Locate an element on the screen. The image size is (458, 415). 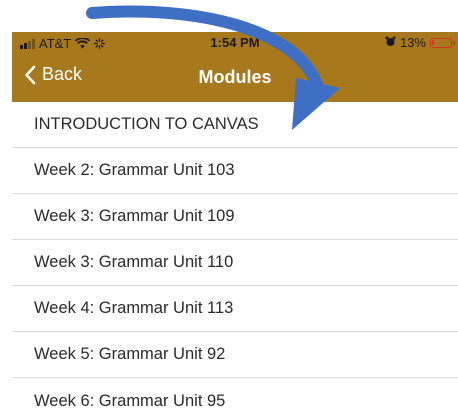
back-label: Back is located at coordinates (62, 74).